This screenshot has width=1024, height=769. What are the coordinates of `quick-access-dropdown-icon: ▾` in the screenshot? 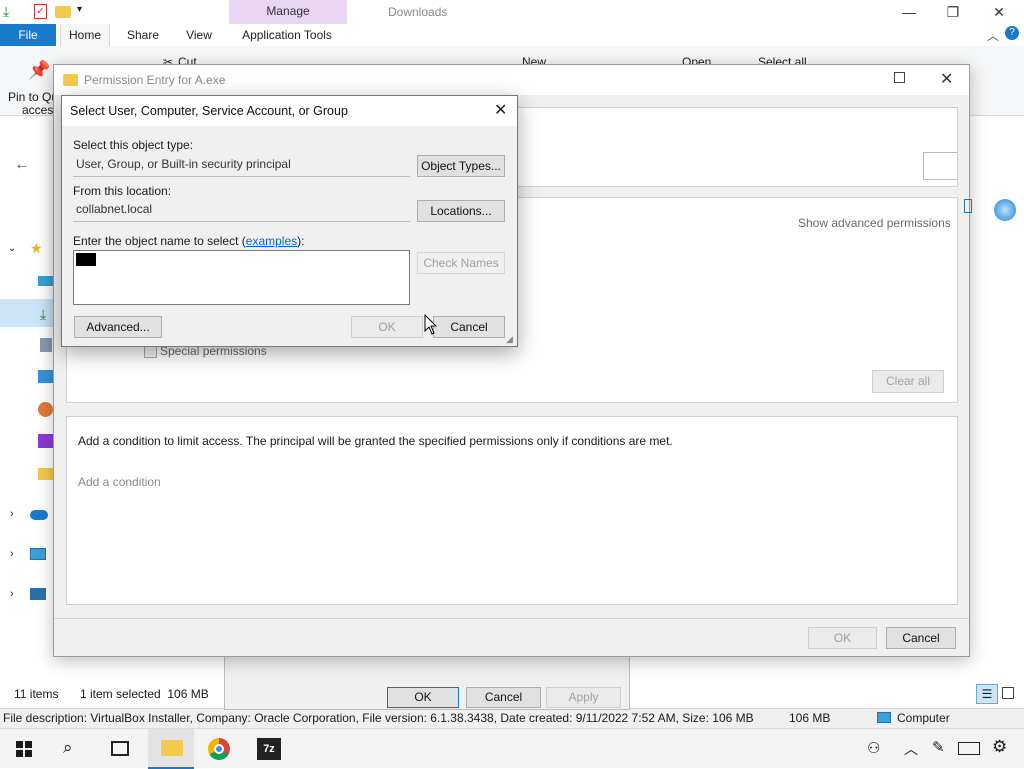 It's located at (79, 9).